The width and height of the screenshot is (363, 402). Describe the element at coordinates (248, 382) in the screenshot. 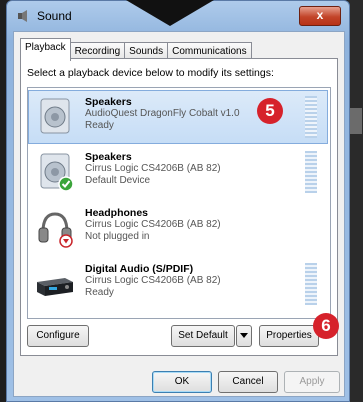

I see `cancel-button: Cancel` at that location.